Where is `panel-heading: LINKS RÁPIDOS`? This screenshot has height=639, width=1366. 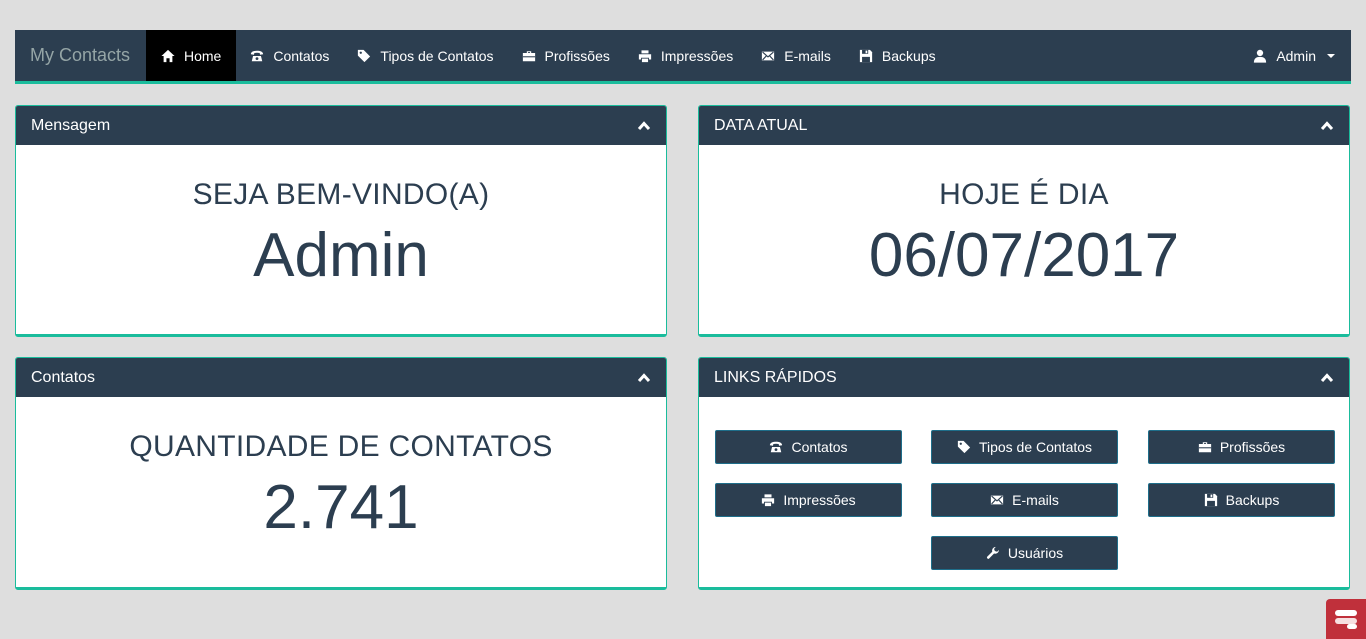
panel-heading: LINKS RÁPIDOS is located at coordinates (1024, 377).